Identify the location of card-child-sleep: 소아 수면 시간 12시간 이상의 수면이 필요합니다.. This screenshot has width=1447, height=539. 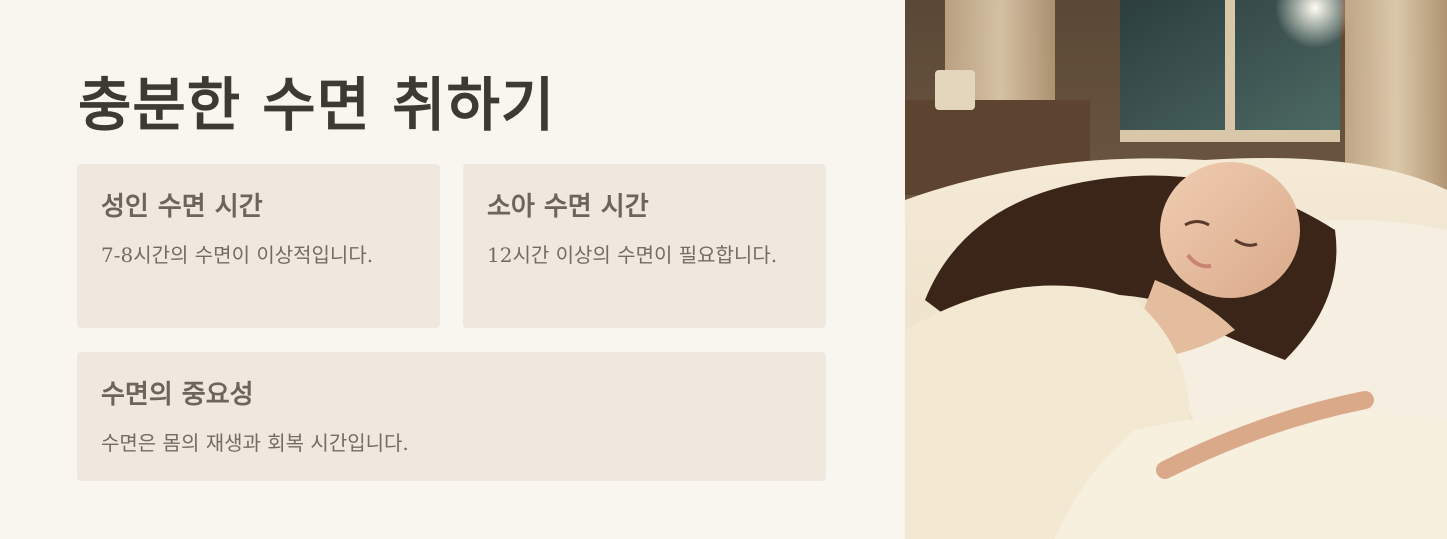
(644, 246).